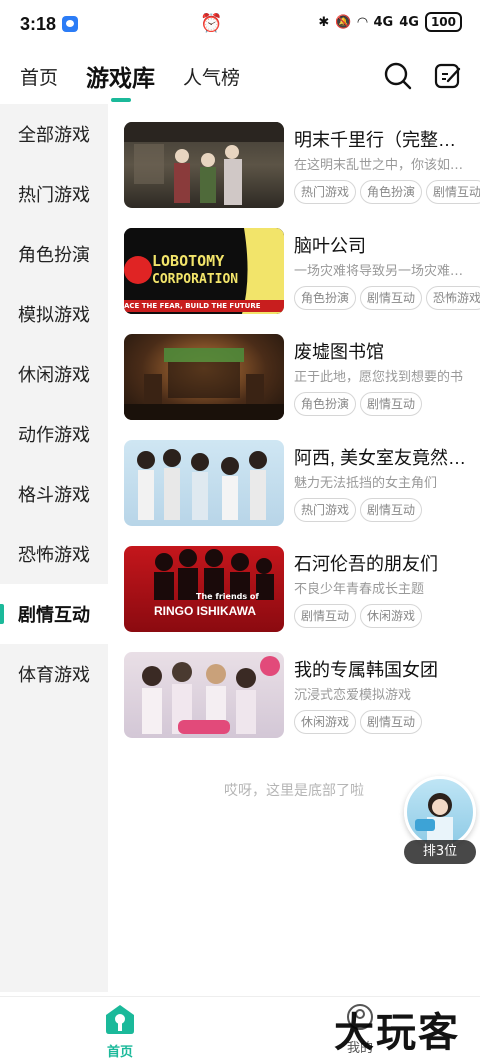  I want to click on category-hot: 热门游戏, so click(54, 194).